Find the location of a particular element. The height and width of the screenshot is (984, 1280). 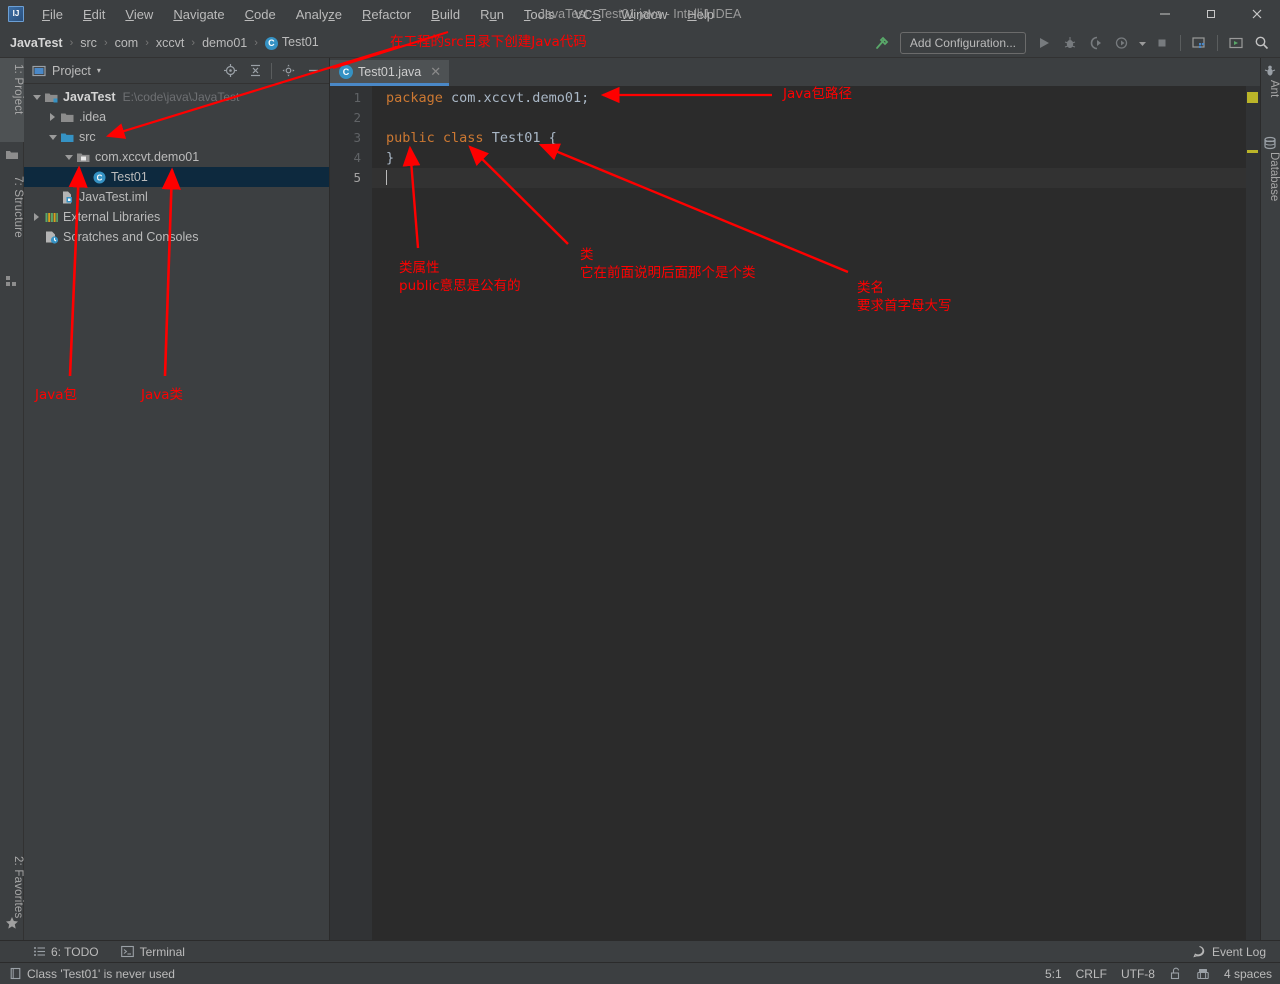

tree-node-src: src is located at coordinates (176, 137).